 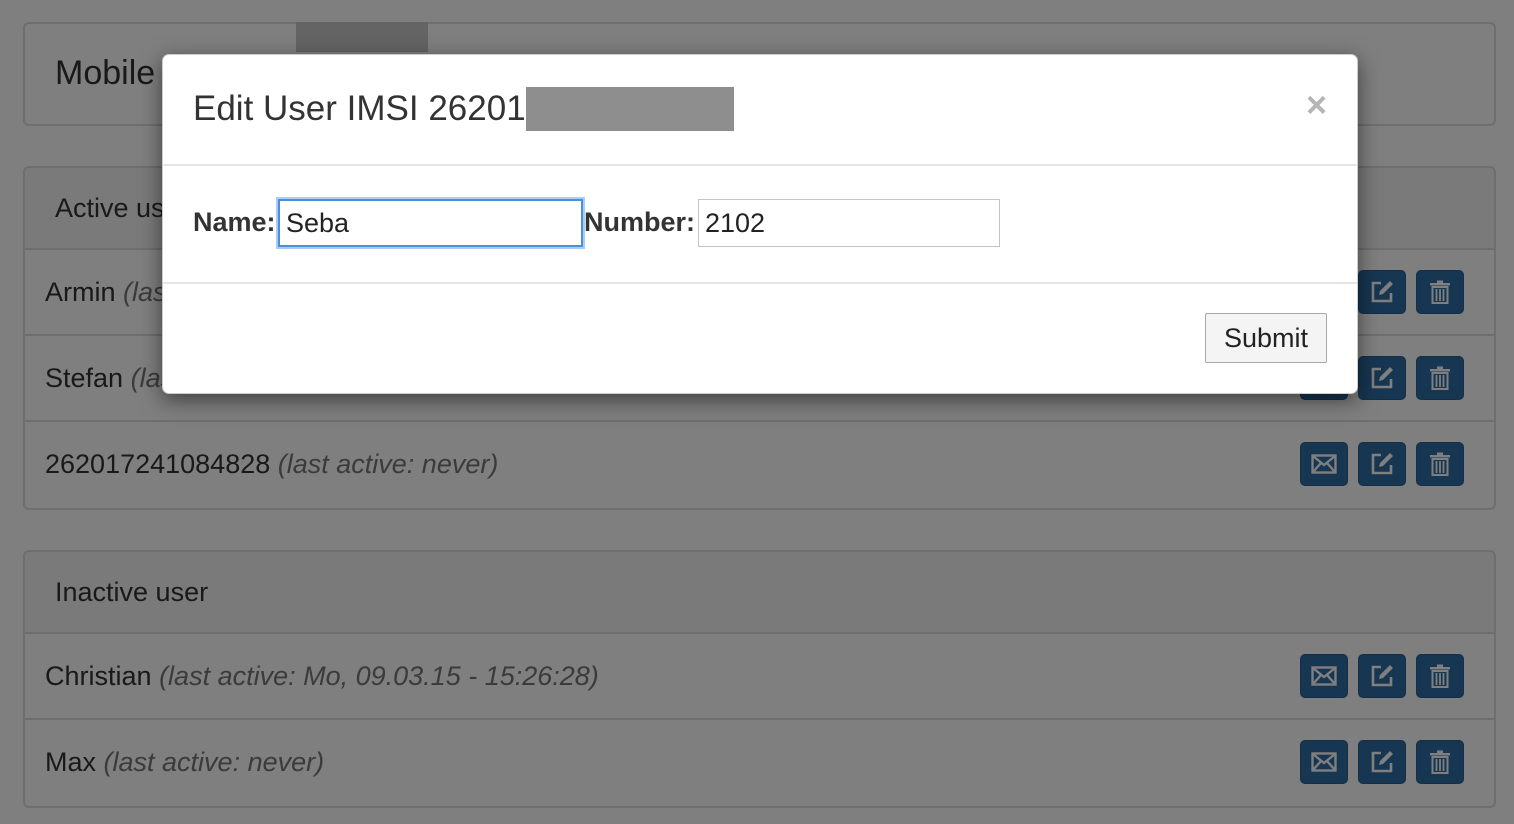 I want to click on dialog-header: Edit User IMSI 26201 ×, so click(x=760, y=110).